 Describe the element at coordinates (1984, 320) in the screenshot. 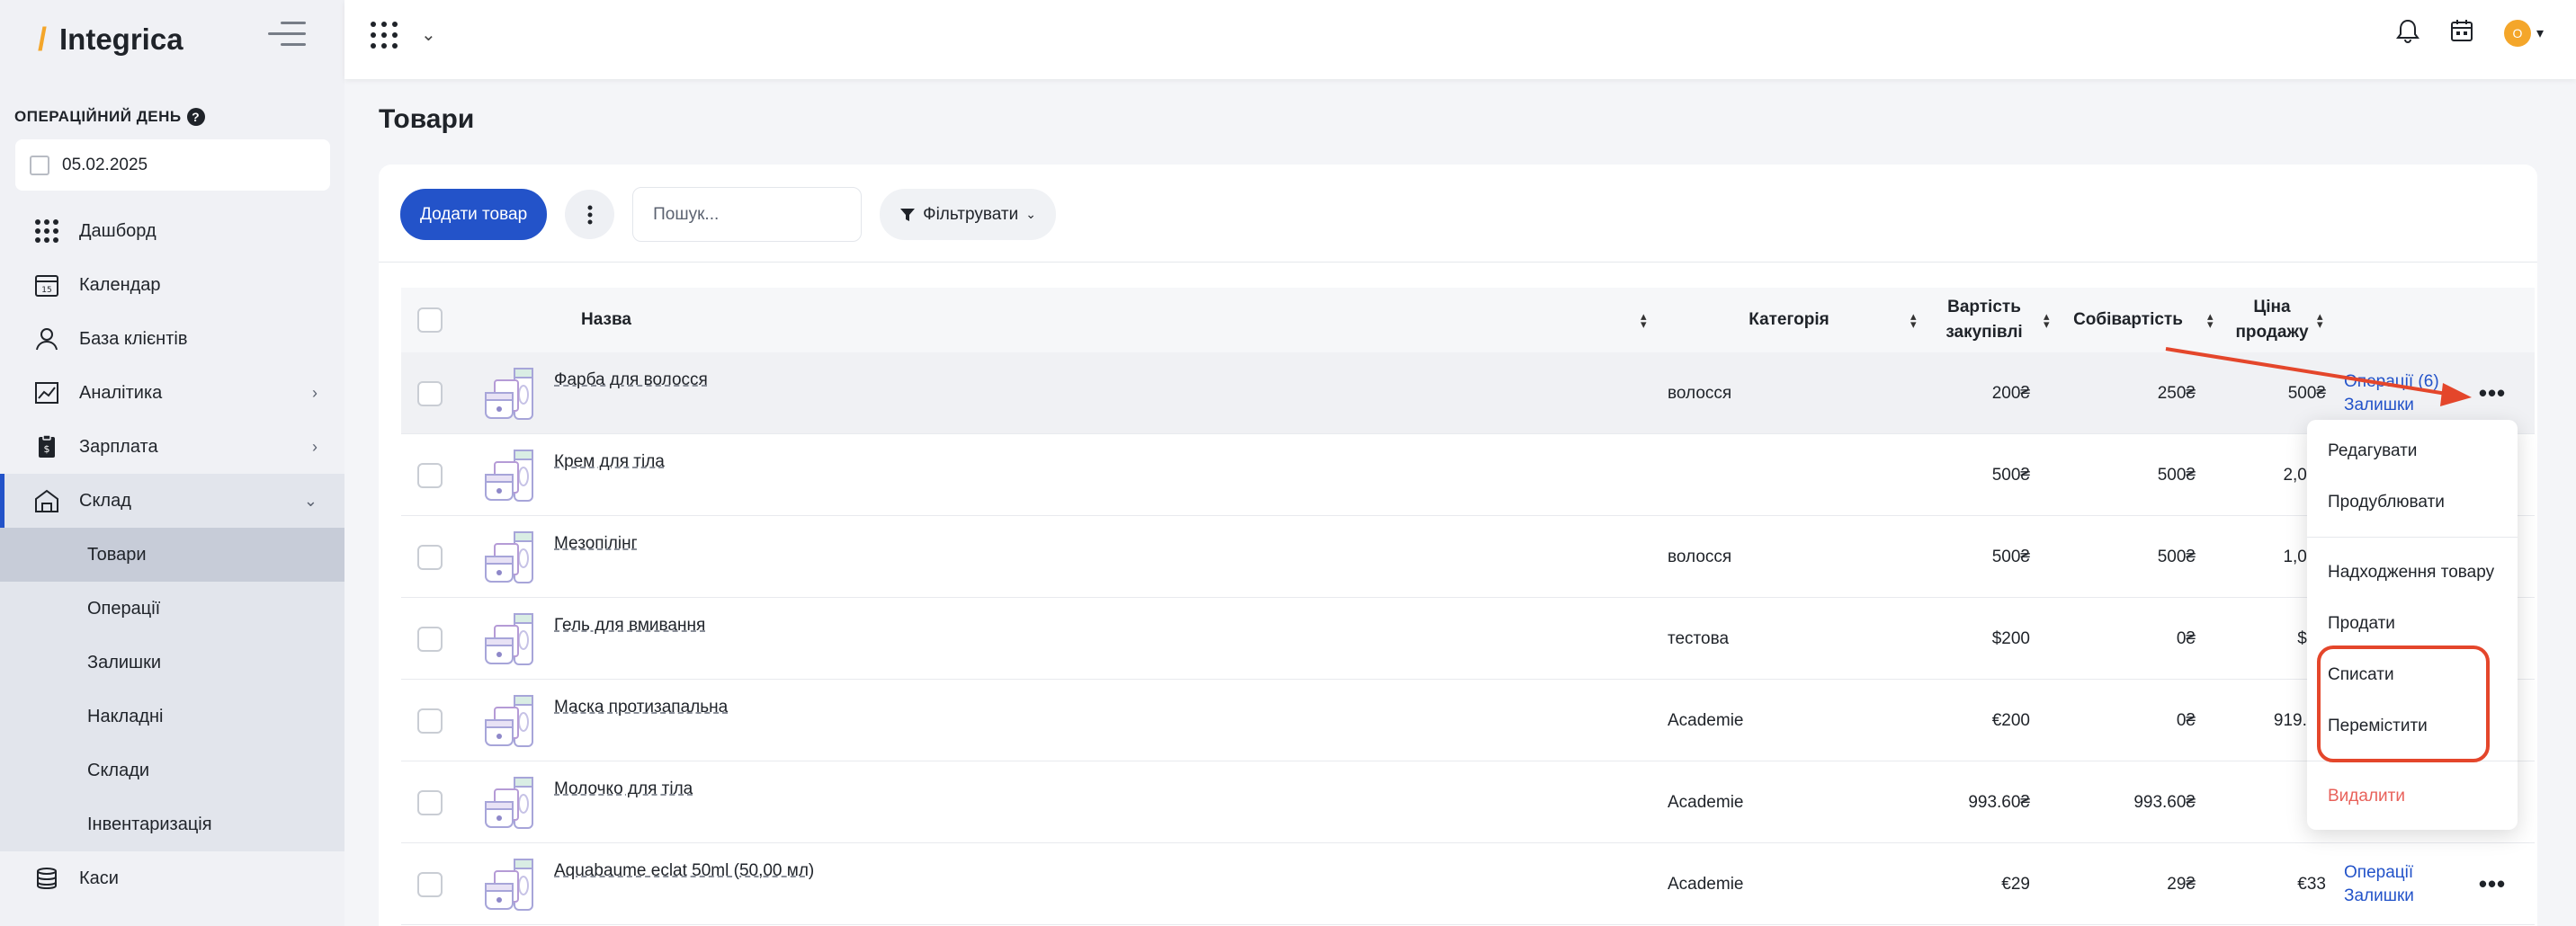

I see `column-purchase-cost: Вартість закупівлі` at that location.